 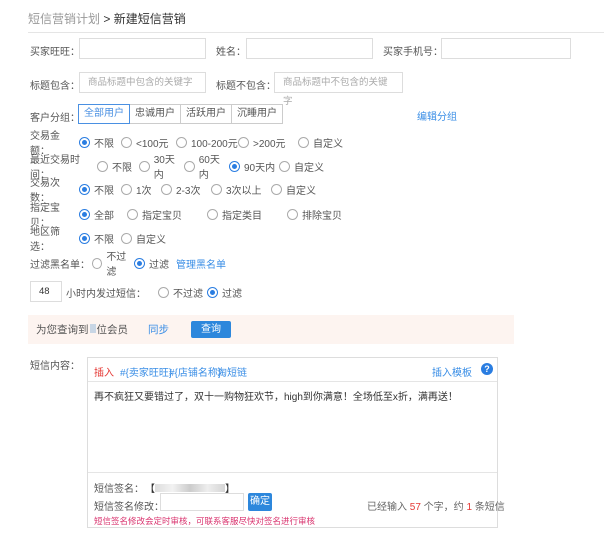 I want to click on manage-blacklist-link: 管理黑名单, so click(x=201, y=263).